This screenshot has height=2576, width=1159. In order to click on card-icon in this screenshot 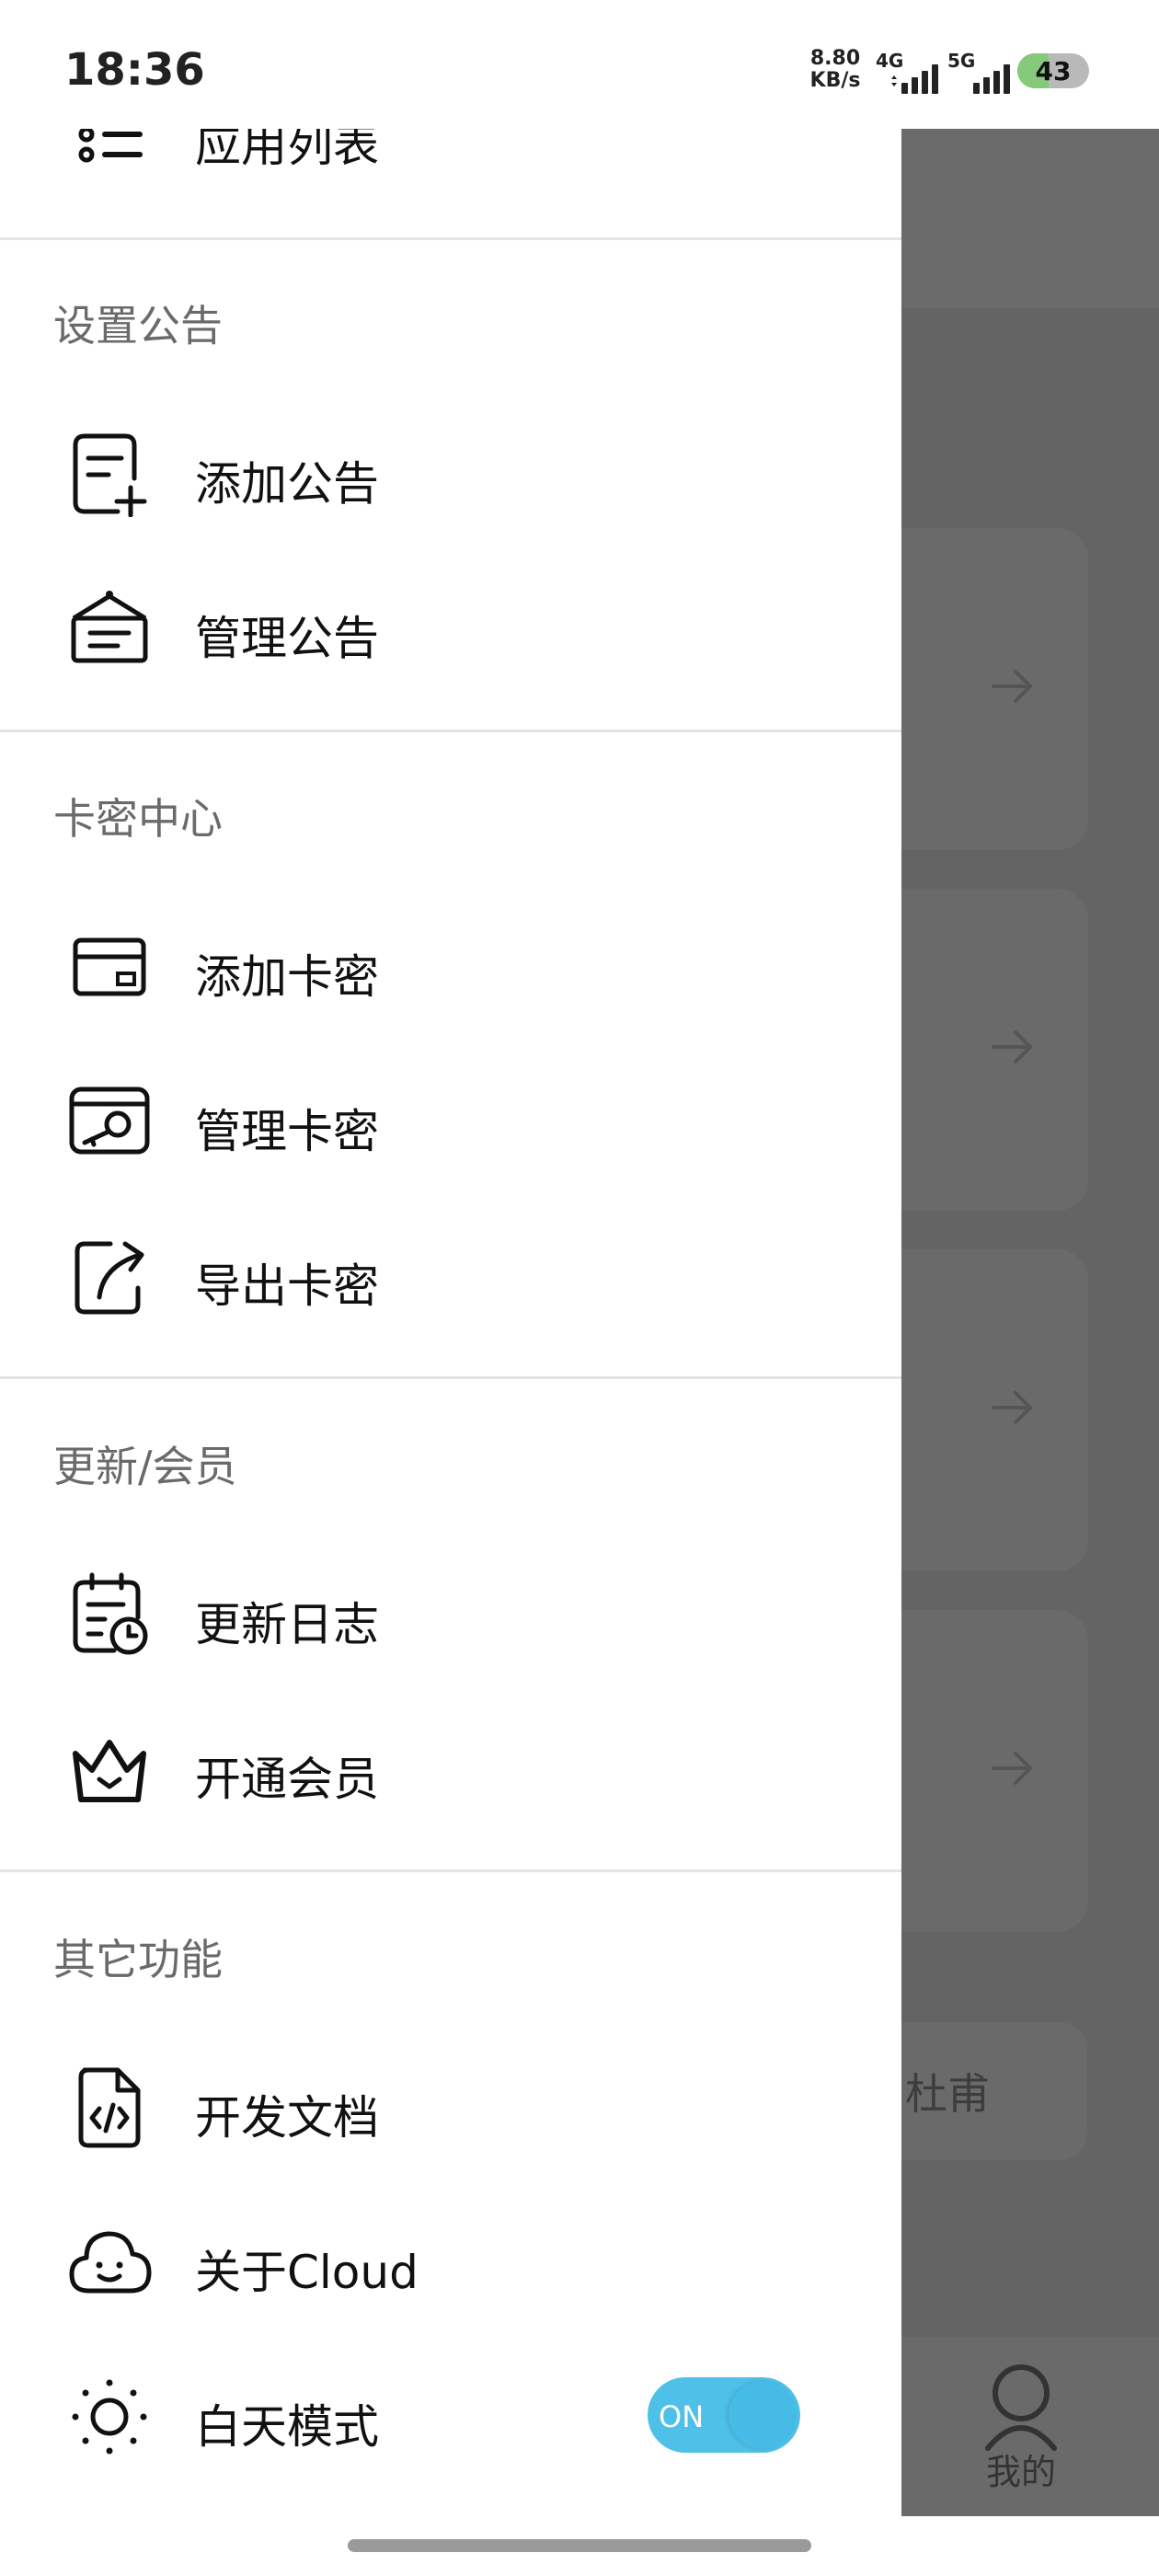, I will do `click(109, 966)`.